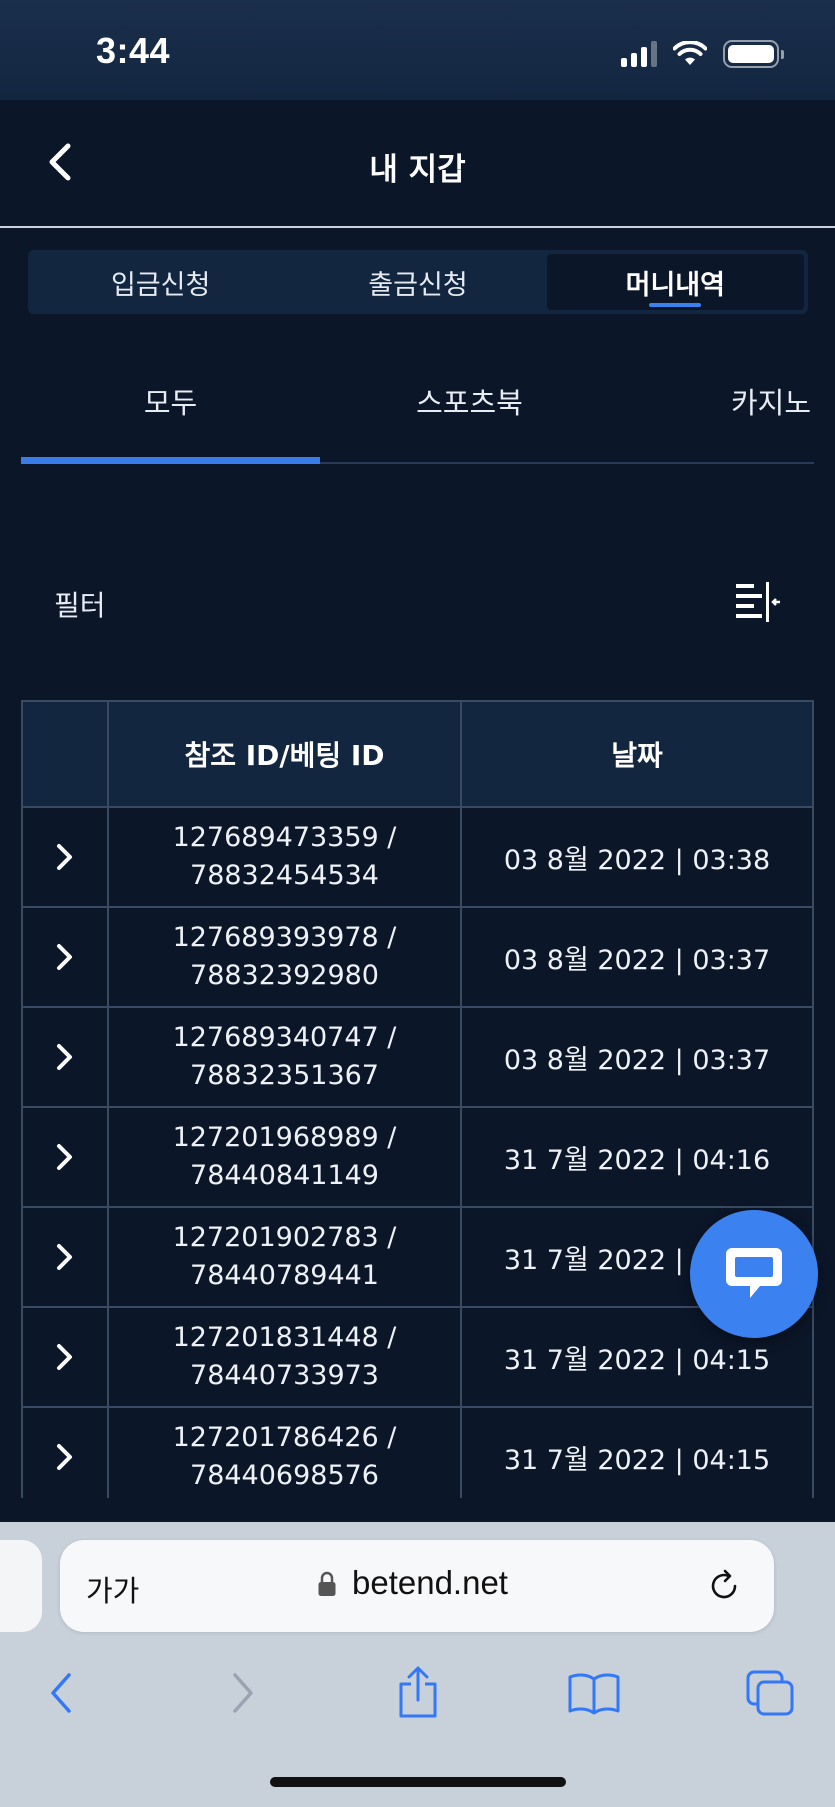  Describe the element at coordinates (160, 282) in the screenshot. I see `tab-deposit-request: 입금신청` at that location.